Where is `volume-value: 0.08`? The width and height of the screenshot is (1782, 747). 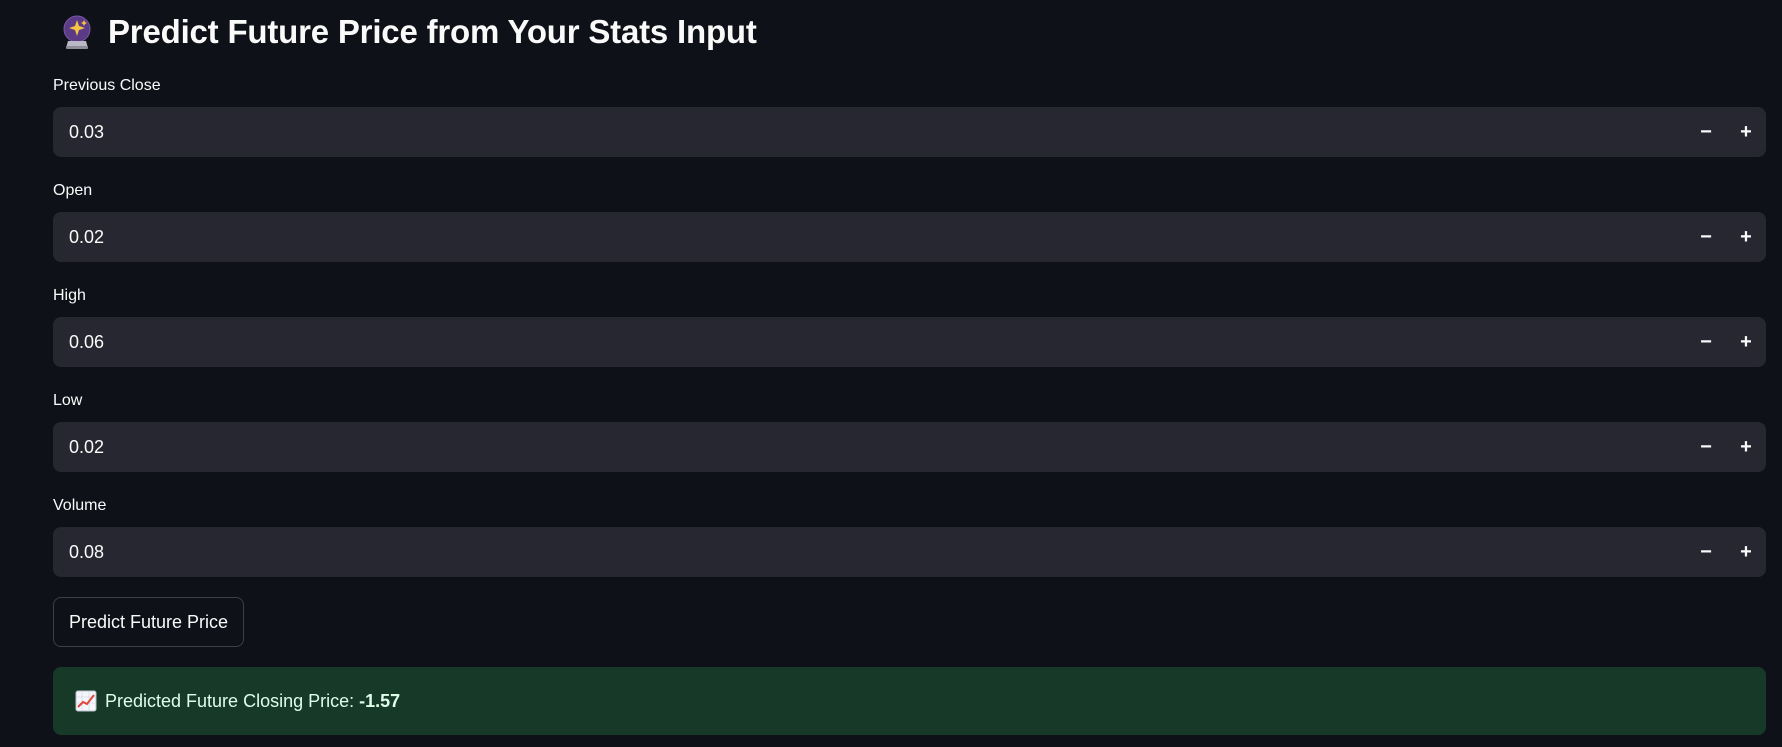
volume-value: 0.08 is located at coordinates (869, 552).